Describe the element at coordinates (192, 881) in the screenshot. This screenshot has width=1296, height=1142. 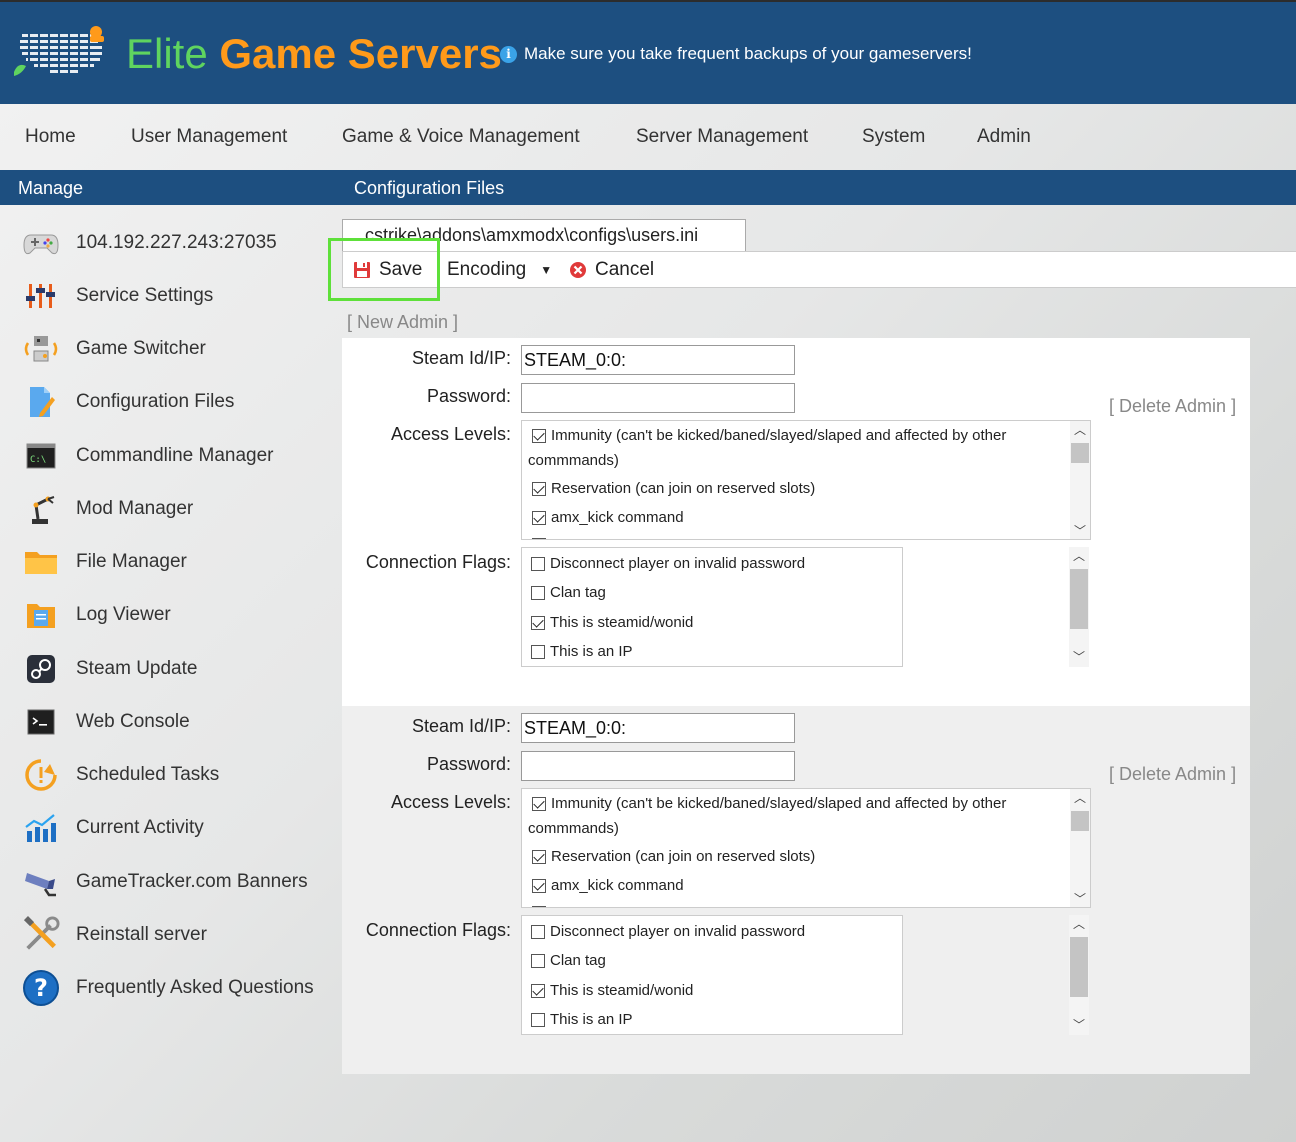
I see `sidebar-item-label: GameTracker.com Banners` at that location.